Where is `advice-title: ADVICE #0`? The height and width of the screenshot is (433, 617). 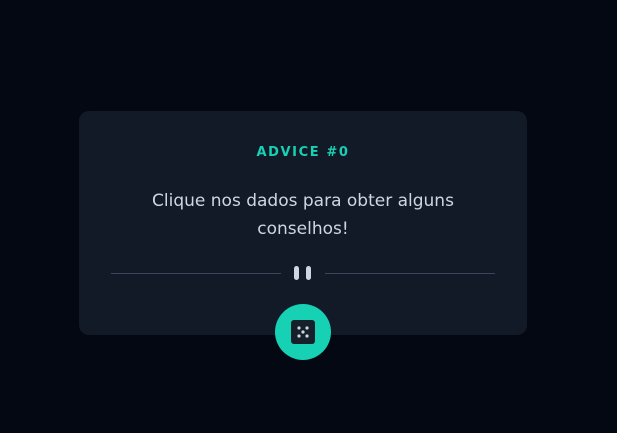
advice-title: ADVICE #0 is located at coordinates (303, 152).